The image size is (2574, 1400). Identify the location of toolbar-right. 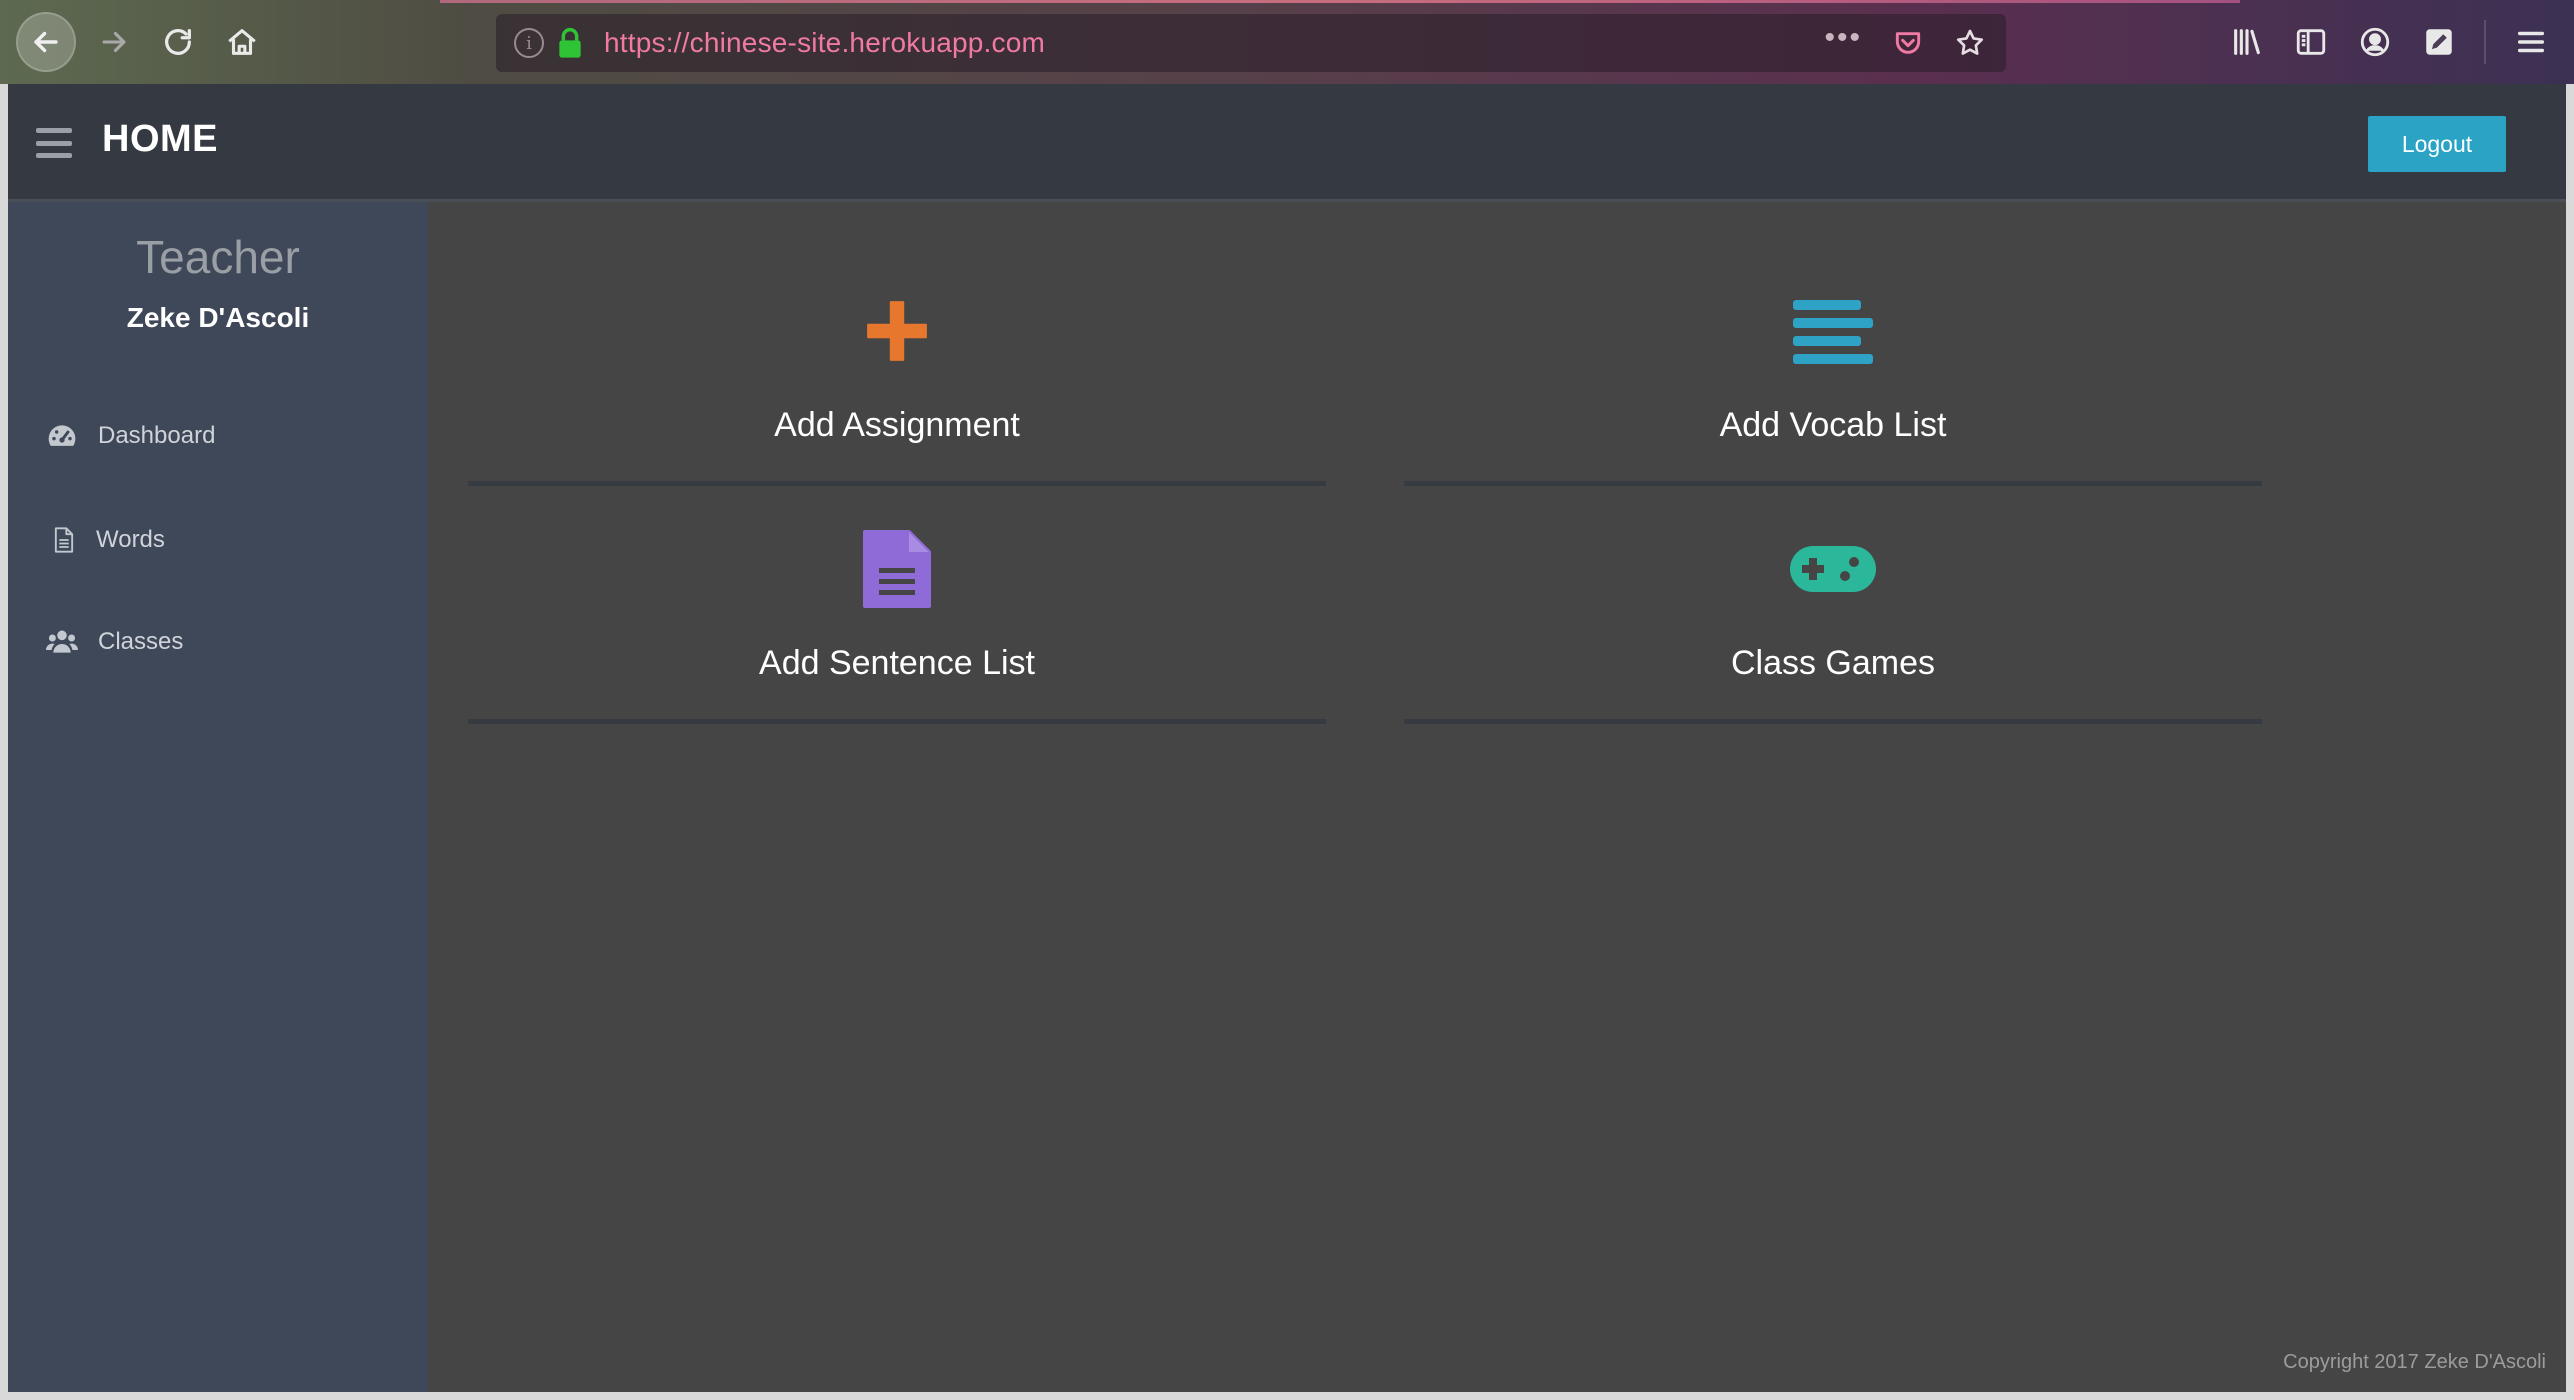
(2389, 42).